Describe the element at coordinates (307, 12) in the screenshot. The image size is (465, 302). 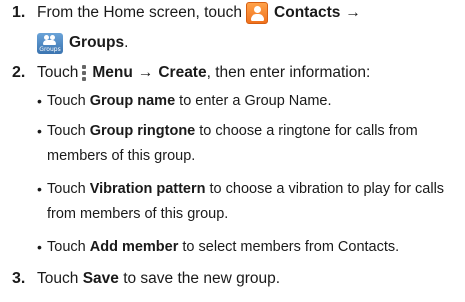
I see `contacts-label: Contacts` at that location.